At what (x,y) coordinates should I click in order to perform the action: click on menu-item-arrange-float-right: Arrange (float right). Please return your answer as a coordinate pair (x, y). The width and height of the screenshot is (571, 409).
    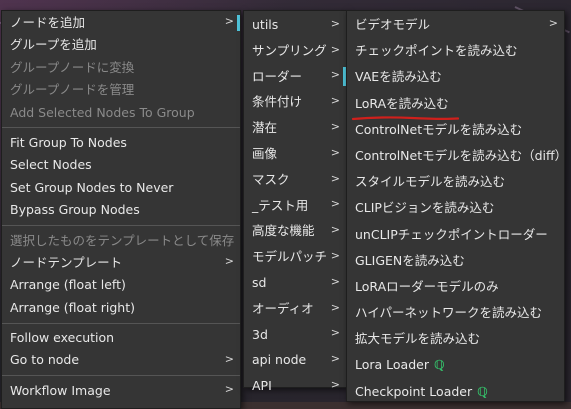
    Looking at the image, I should click on (121, 308).